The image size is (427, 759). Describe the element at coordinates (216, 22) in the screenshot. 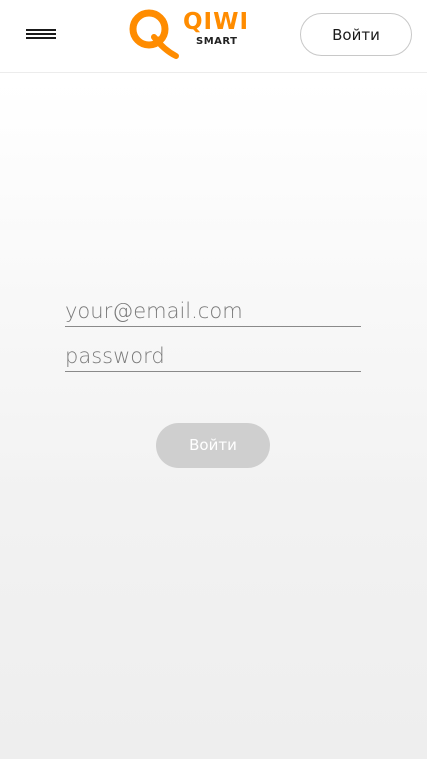

I see `logo-brand-text: QIWI` at that location.